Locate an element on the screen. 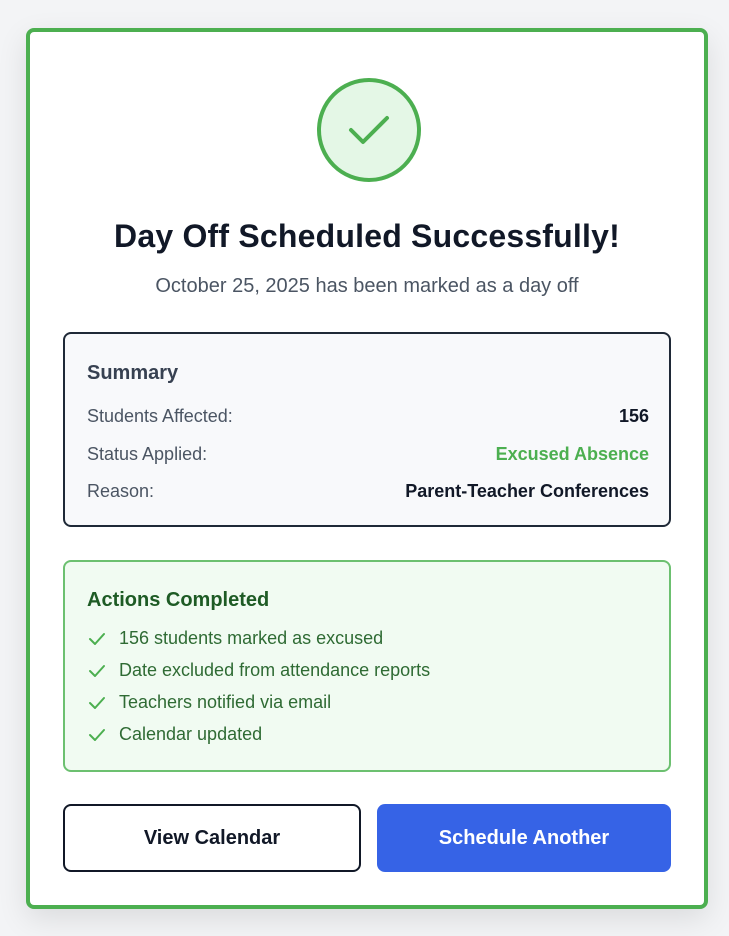 The height and width of the screenshot is (936, 729). summary-title: Summary is located at coordinates (133, 373).